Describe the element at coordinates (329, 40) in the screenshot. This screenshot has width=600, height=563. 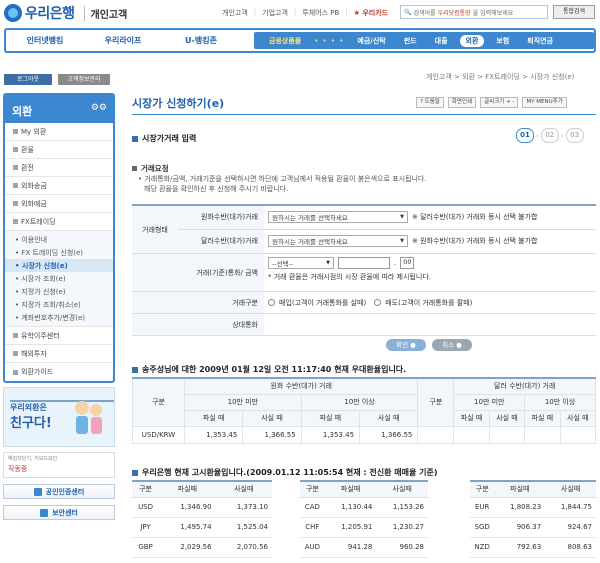
I see `nav-dots: • • • •` at that location.